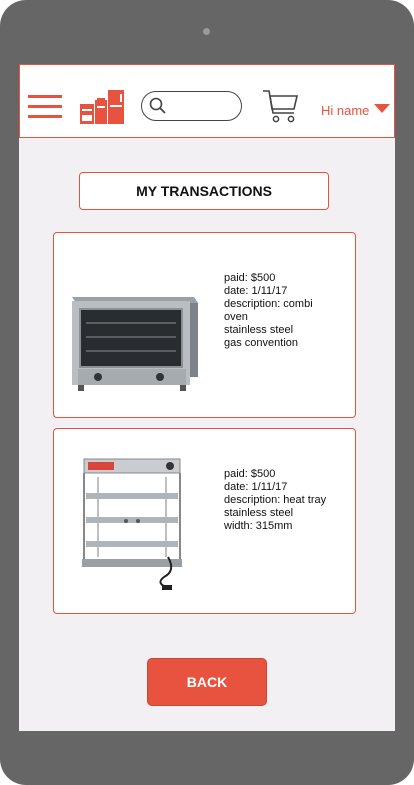 The height and width of the screenshot is (785, 414). Describe the element at coordinates (258, 526) in the screenshot. I see `item-detail: width: 315mm` at that location.